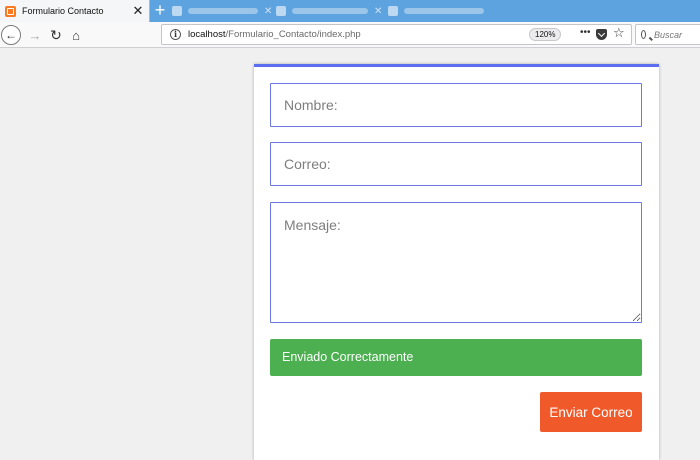 The height and width of the screenshot is (460, 700). I want to click on search-icon, so click(643, 34).